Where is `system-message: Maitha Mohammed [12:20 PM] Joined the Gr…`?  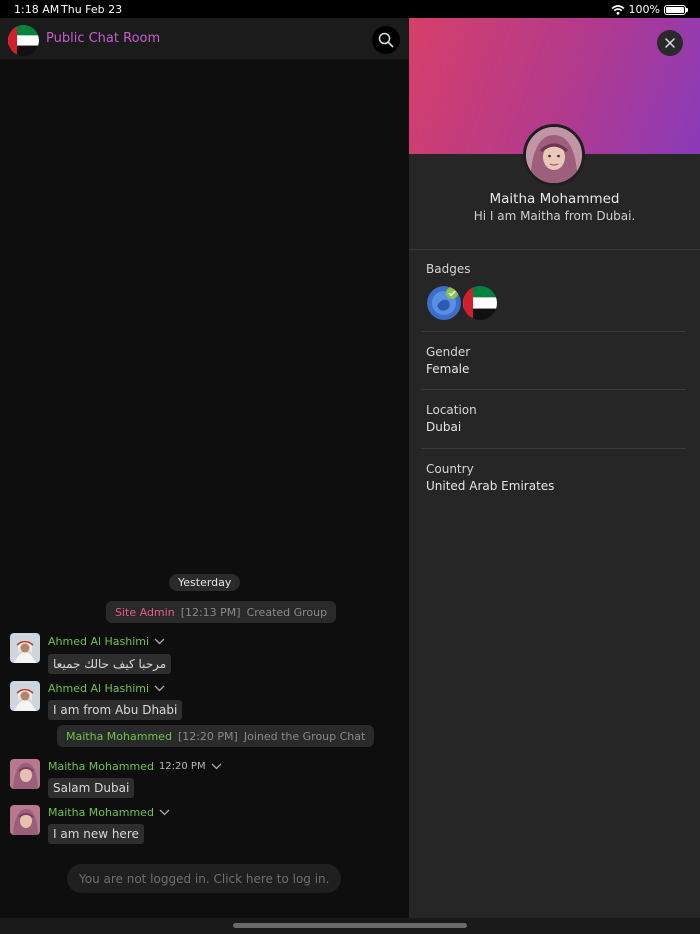 system-message: Maitha Mohammed [12:20 PM] Joined the Gr… is located at coordinates (216, 736).